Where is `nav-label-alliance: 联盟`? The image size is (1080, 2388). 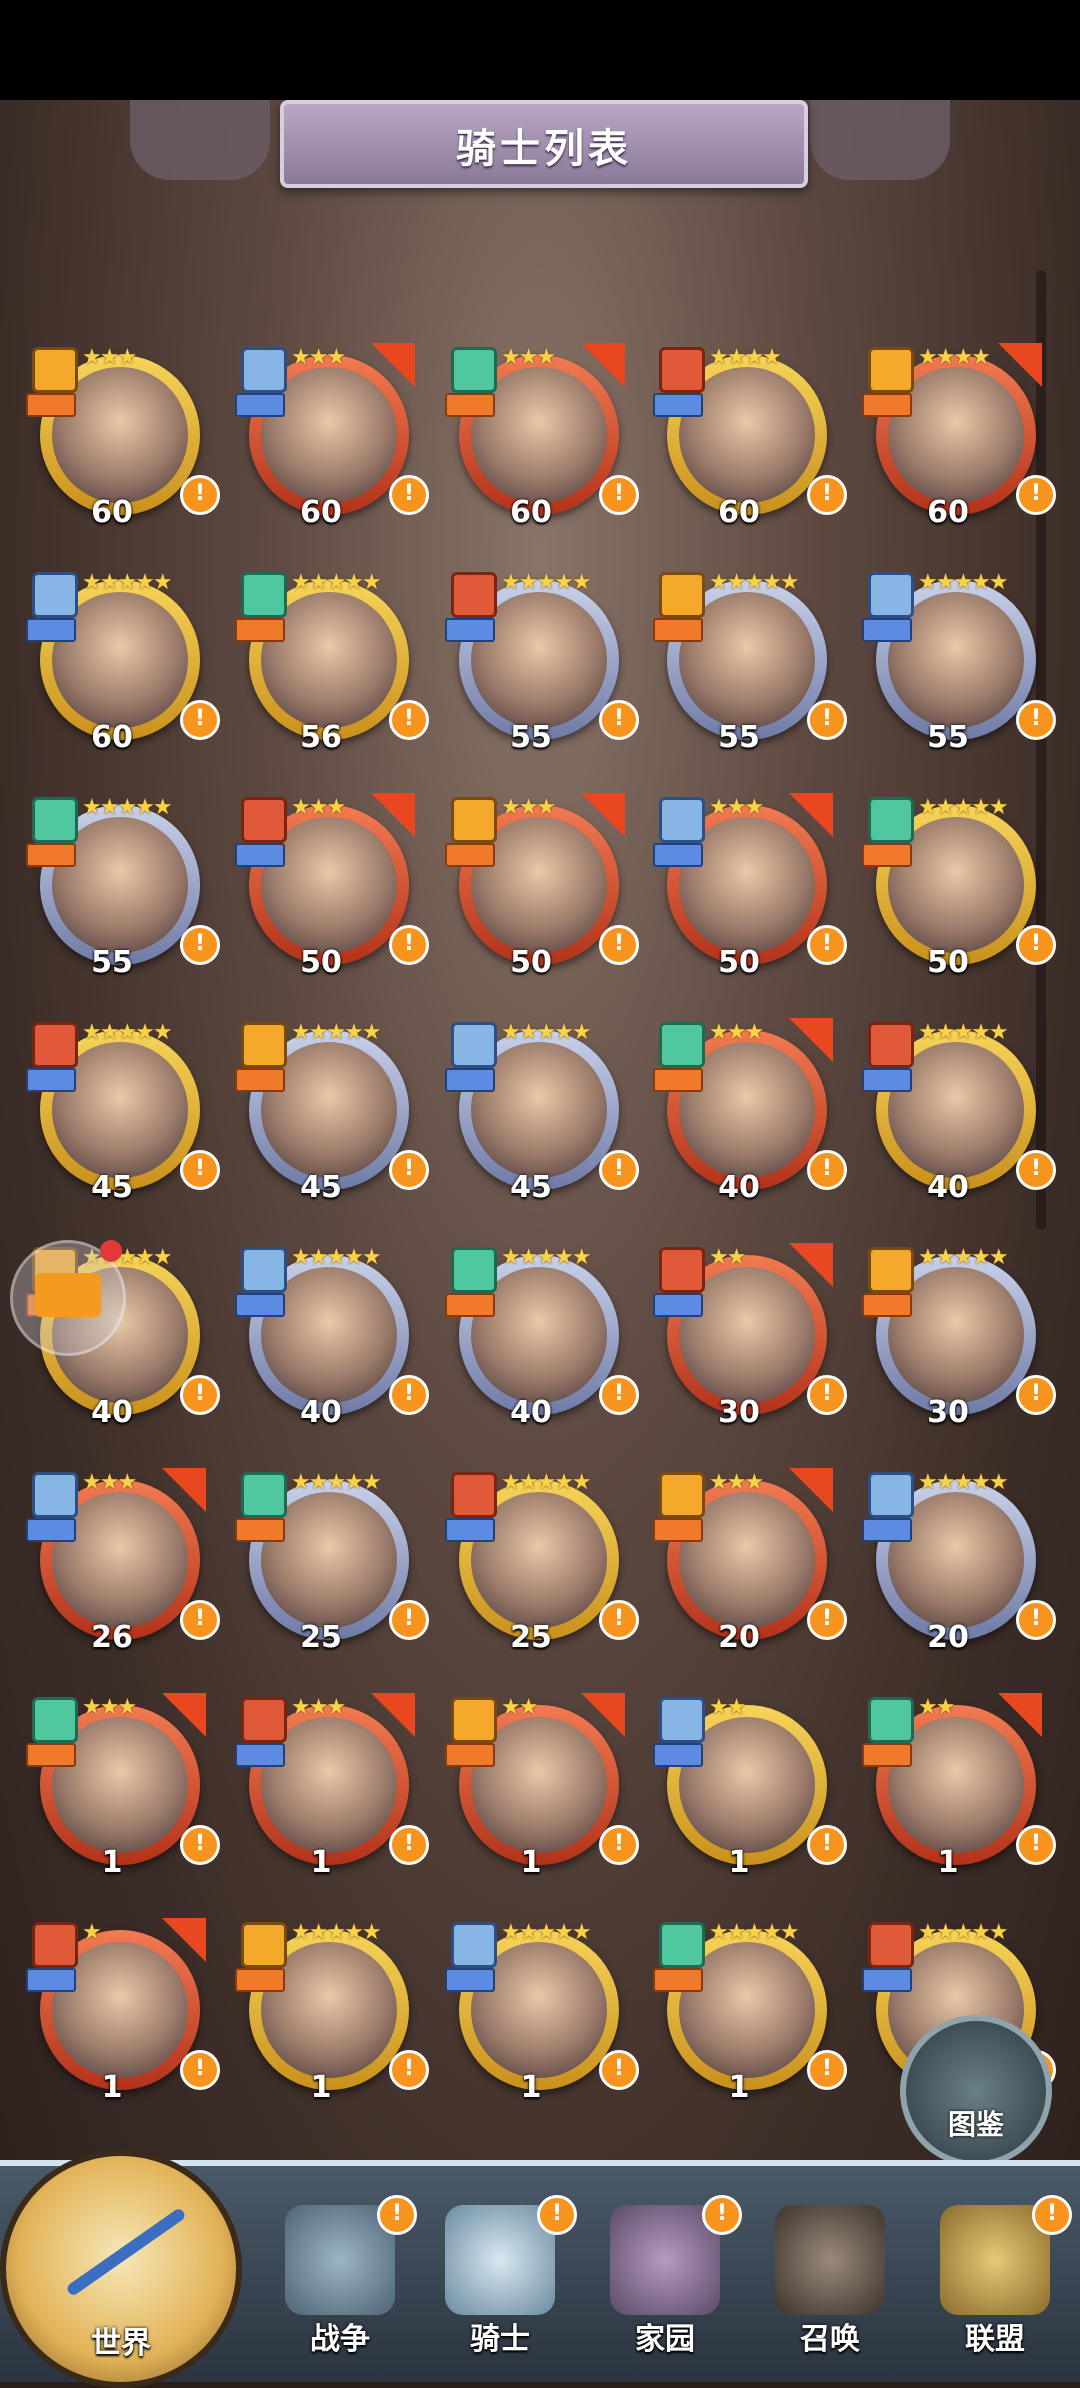 nav-label-alliance: 联盟 is located at coordinates (995, 2339).